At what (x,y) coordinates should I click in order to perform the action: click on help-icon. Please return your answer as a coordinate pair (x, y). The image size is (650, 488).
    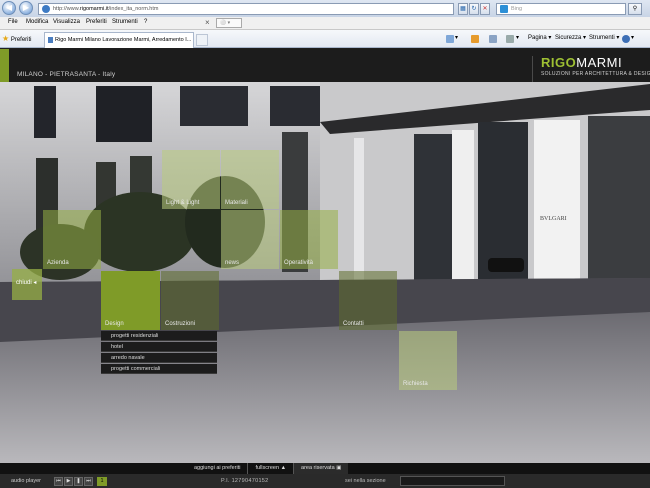
    Looking at the image, I should click on (626, 39).